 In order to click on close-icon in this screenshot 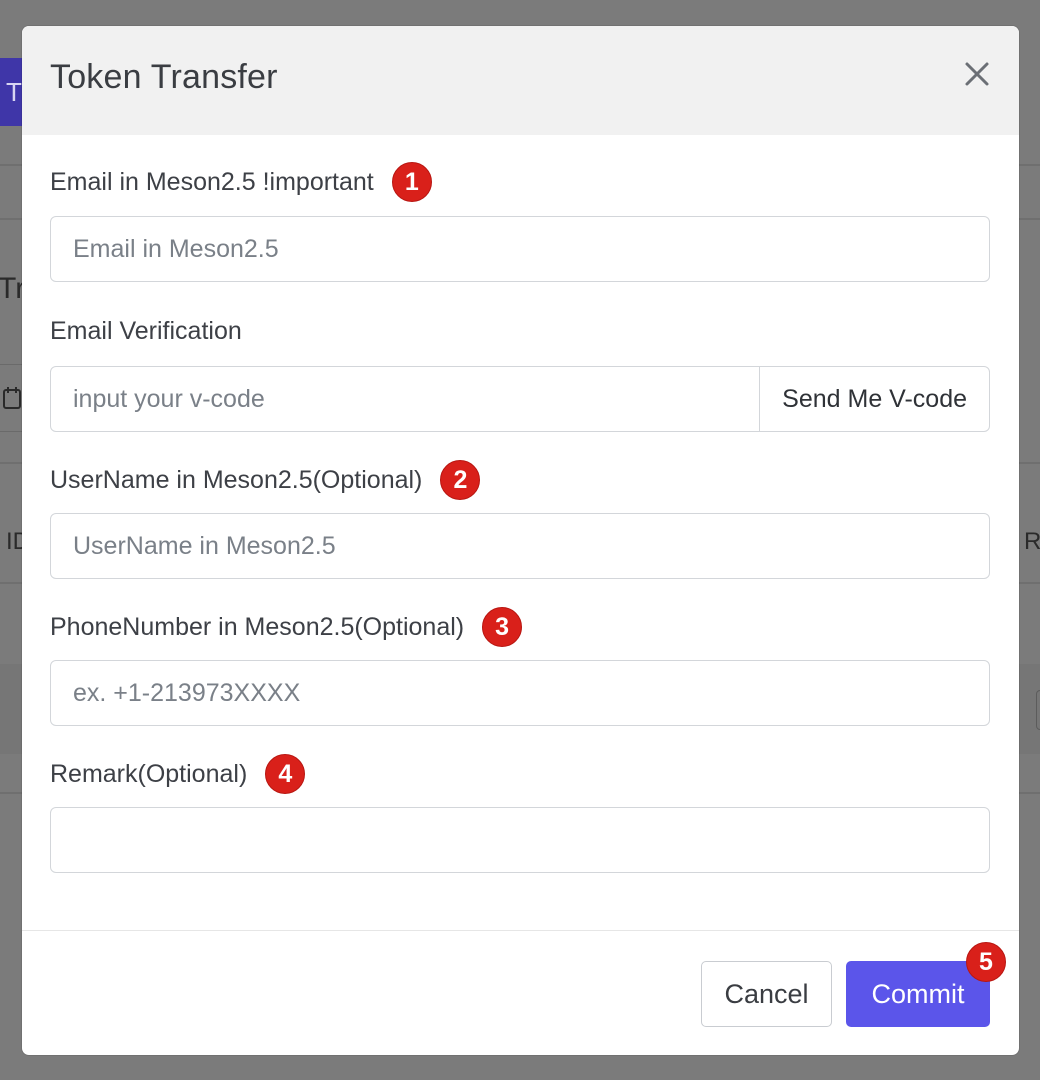, I will do `click(977, 74)`.